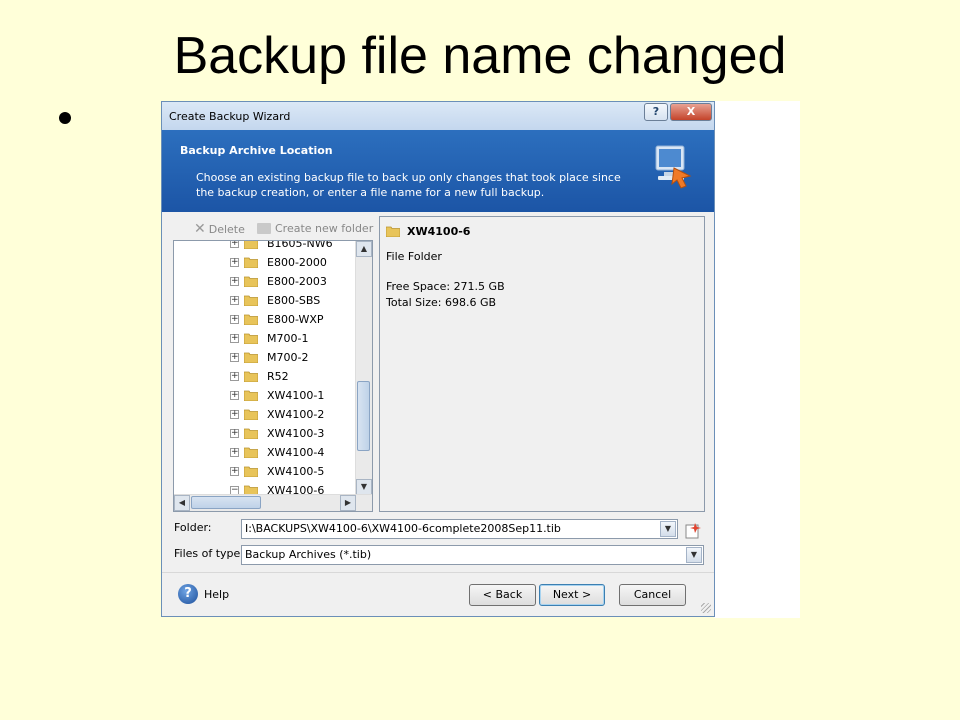 The height and width of the screenshot is (720, 960). Describe the element at coordinates (200, 229) in the screenshot. I see `delete-x-icon: ✕` at that location.